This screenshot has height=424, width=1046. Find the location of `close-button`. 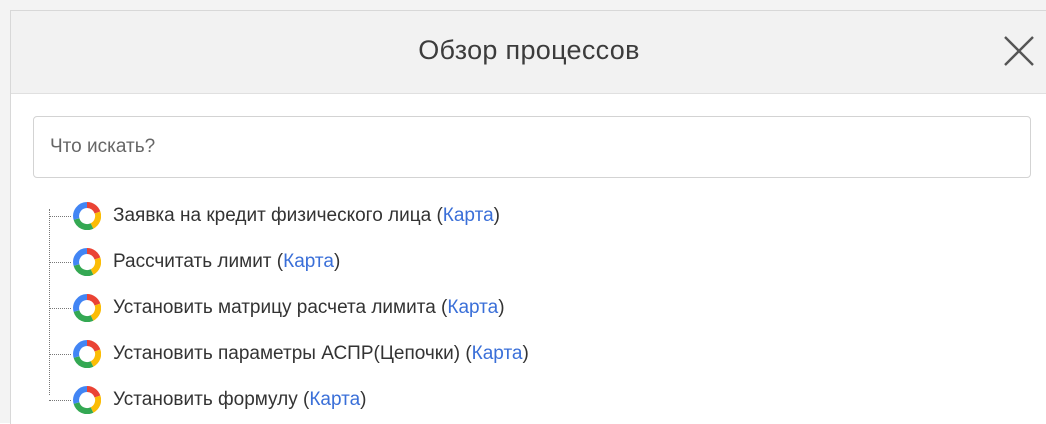

close-button is located at coordinates (1019, 51).